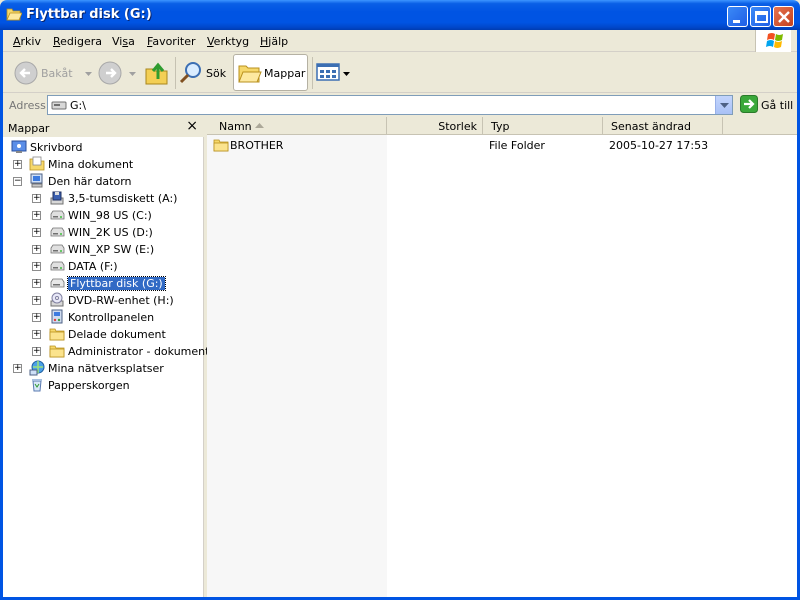  I want to click on column-header-name: Namn, so click(297, 126).